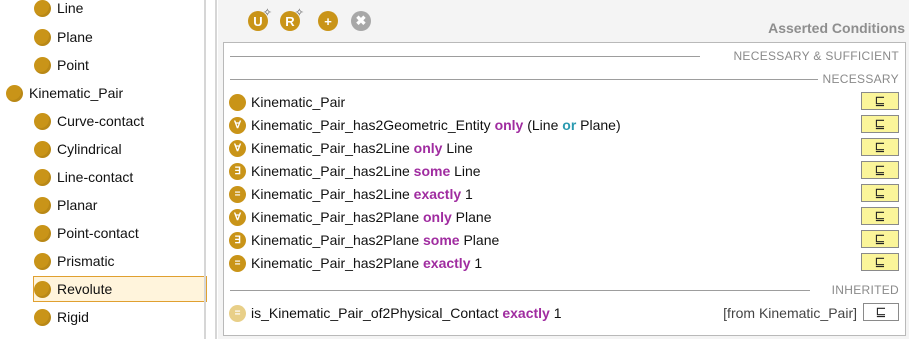  I want to click on condition-text: Kinematic_Pair_has2Plane some Plane, so click(375, 240).